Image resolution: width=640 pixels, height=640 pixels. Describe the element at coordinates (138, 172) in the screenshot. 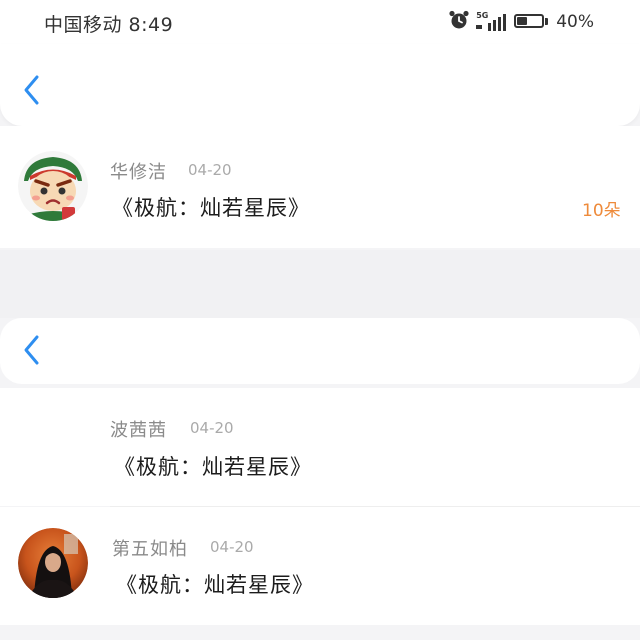

I see `user-name: 华修洁` at that location.